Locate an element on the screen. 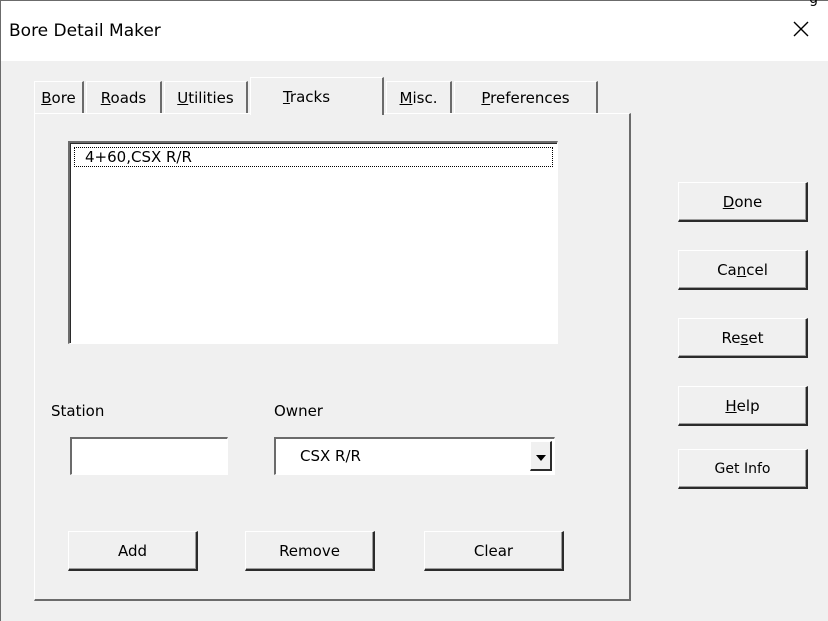  add-button: Add is located at coordinates (133, 551).